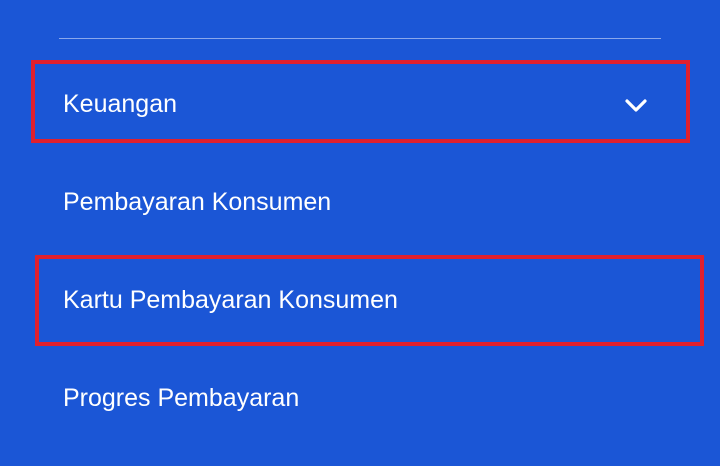 The height and width of the screenshot is (466, 720). I want to click on menu-item-keuangan: Keuangan, so click(120, 104).